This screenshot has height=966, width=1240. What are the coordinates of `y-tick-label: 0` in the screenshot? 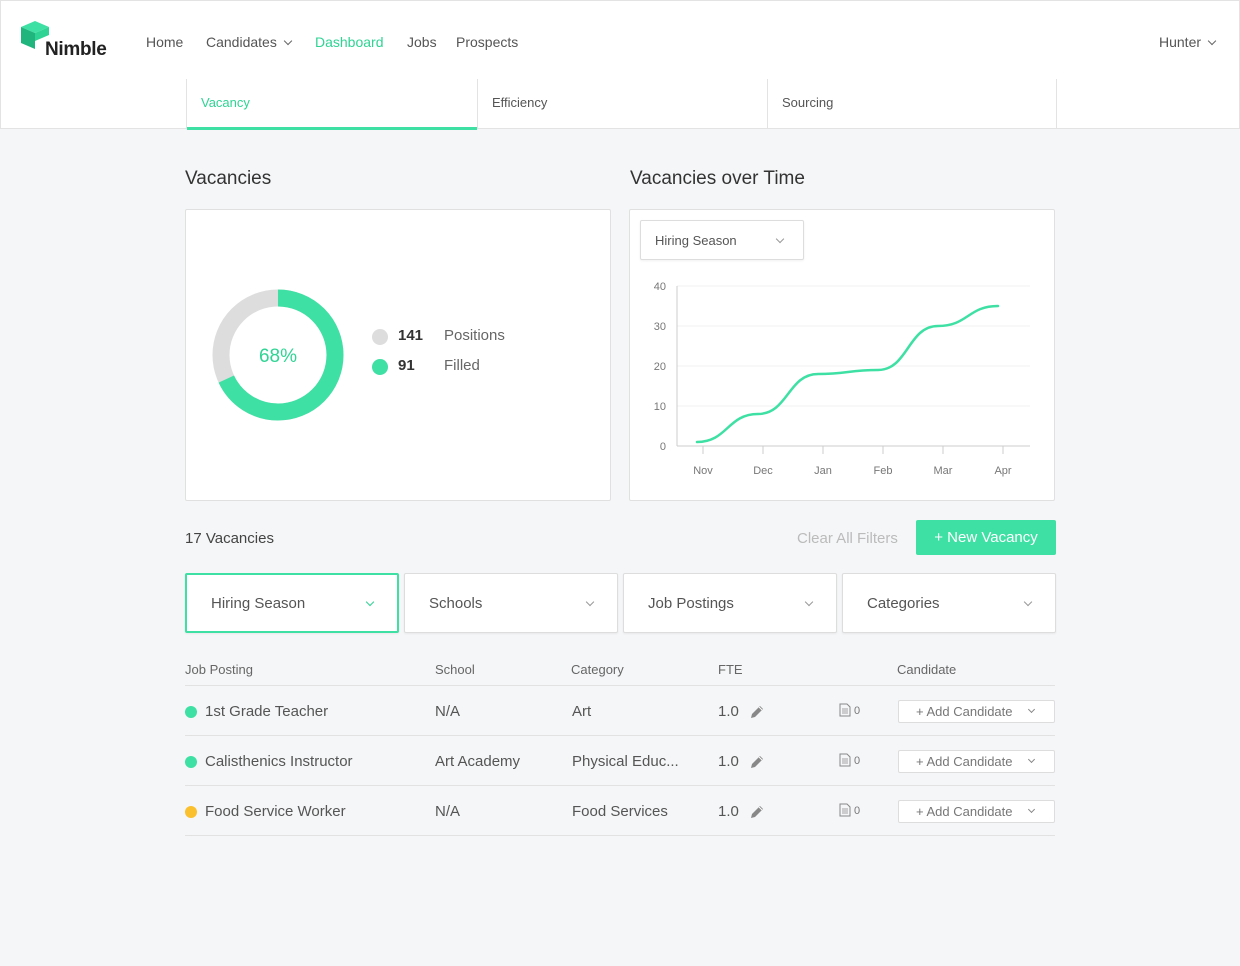 It's located at (663, 447).